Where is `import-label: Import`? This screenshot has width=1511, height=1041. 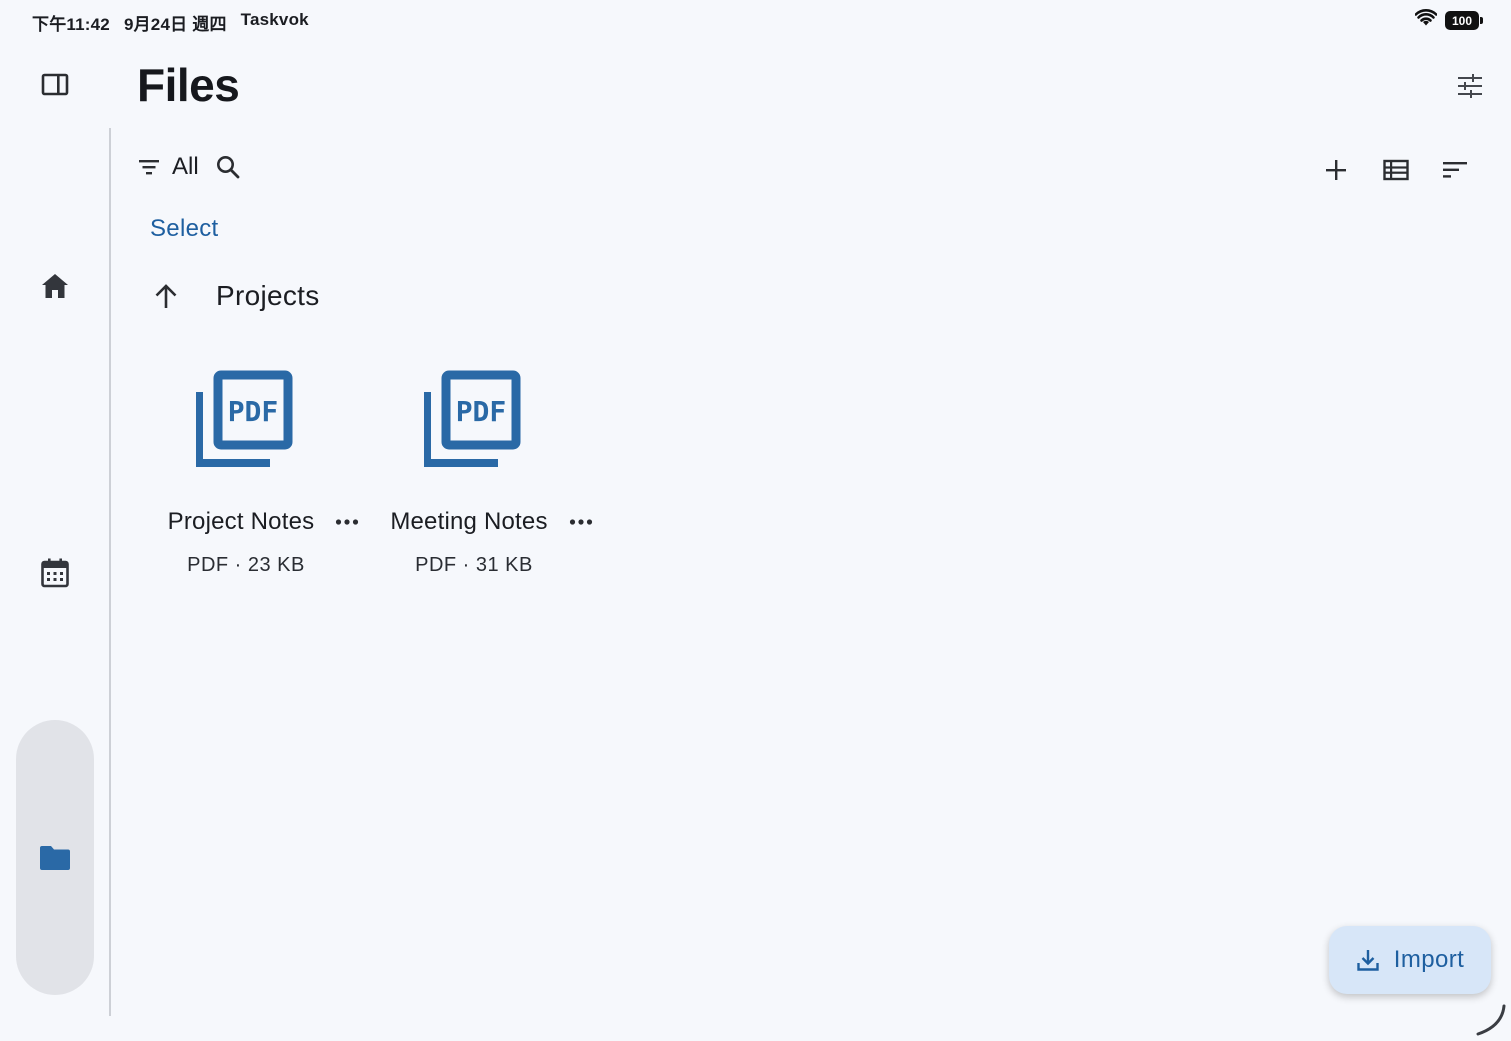
import-label: Import is located at coordinates (1429, 959).